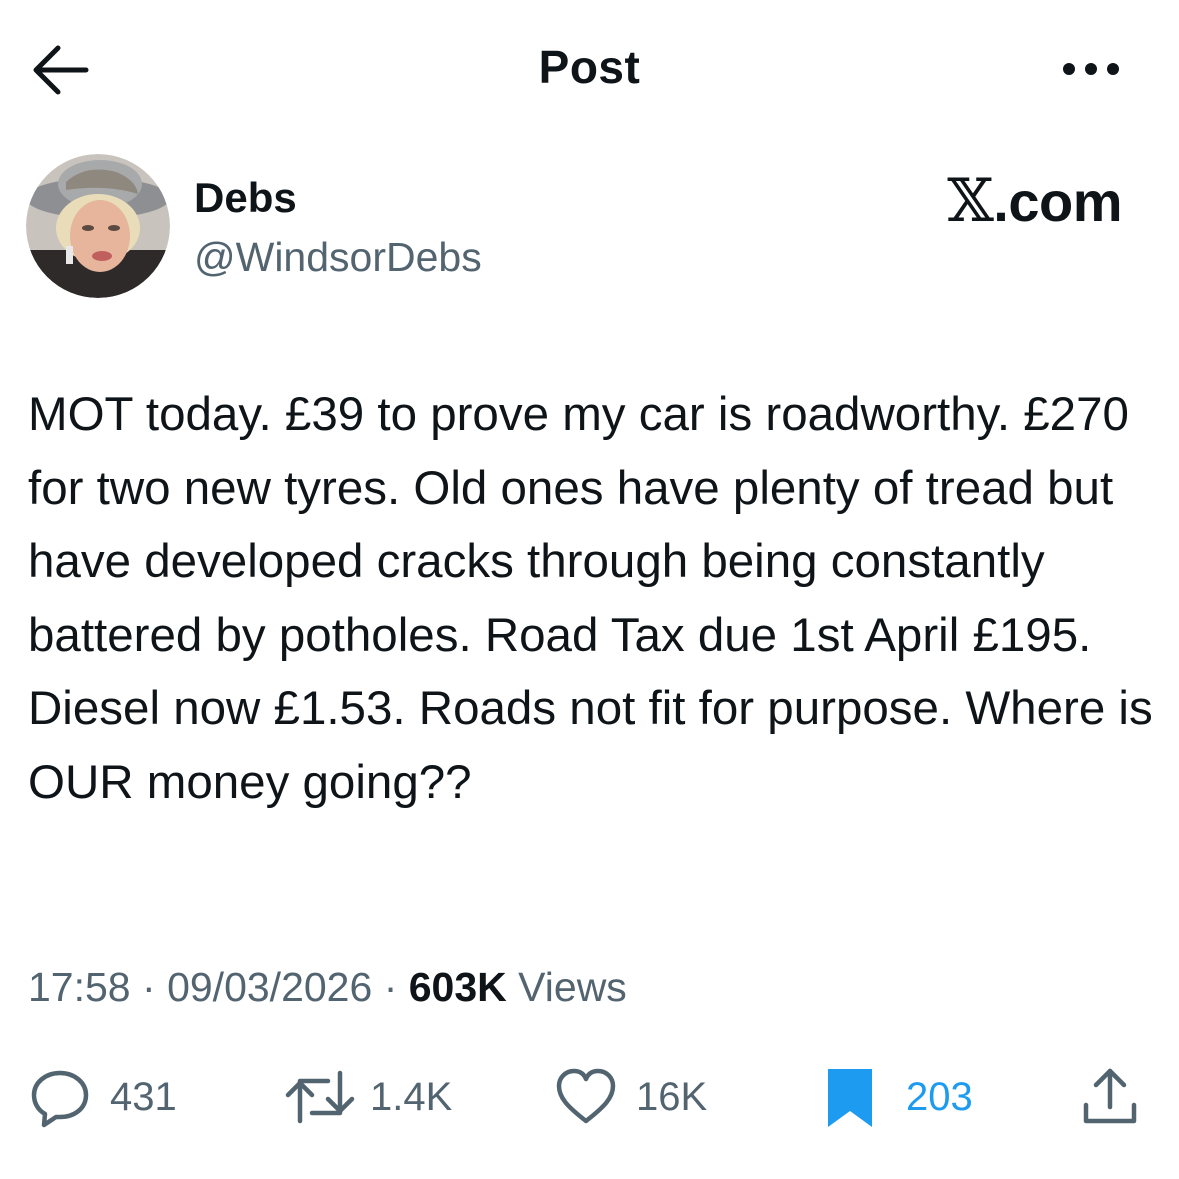 This screenshot has height=1179, width=1179. What do you see at coordinates (60, 1097) in the screenshot?
I see `reply-bubble-icon` at bounding box center [60, 1097].